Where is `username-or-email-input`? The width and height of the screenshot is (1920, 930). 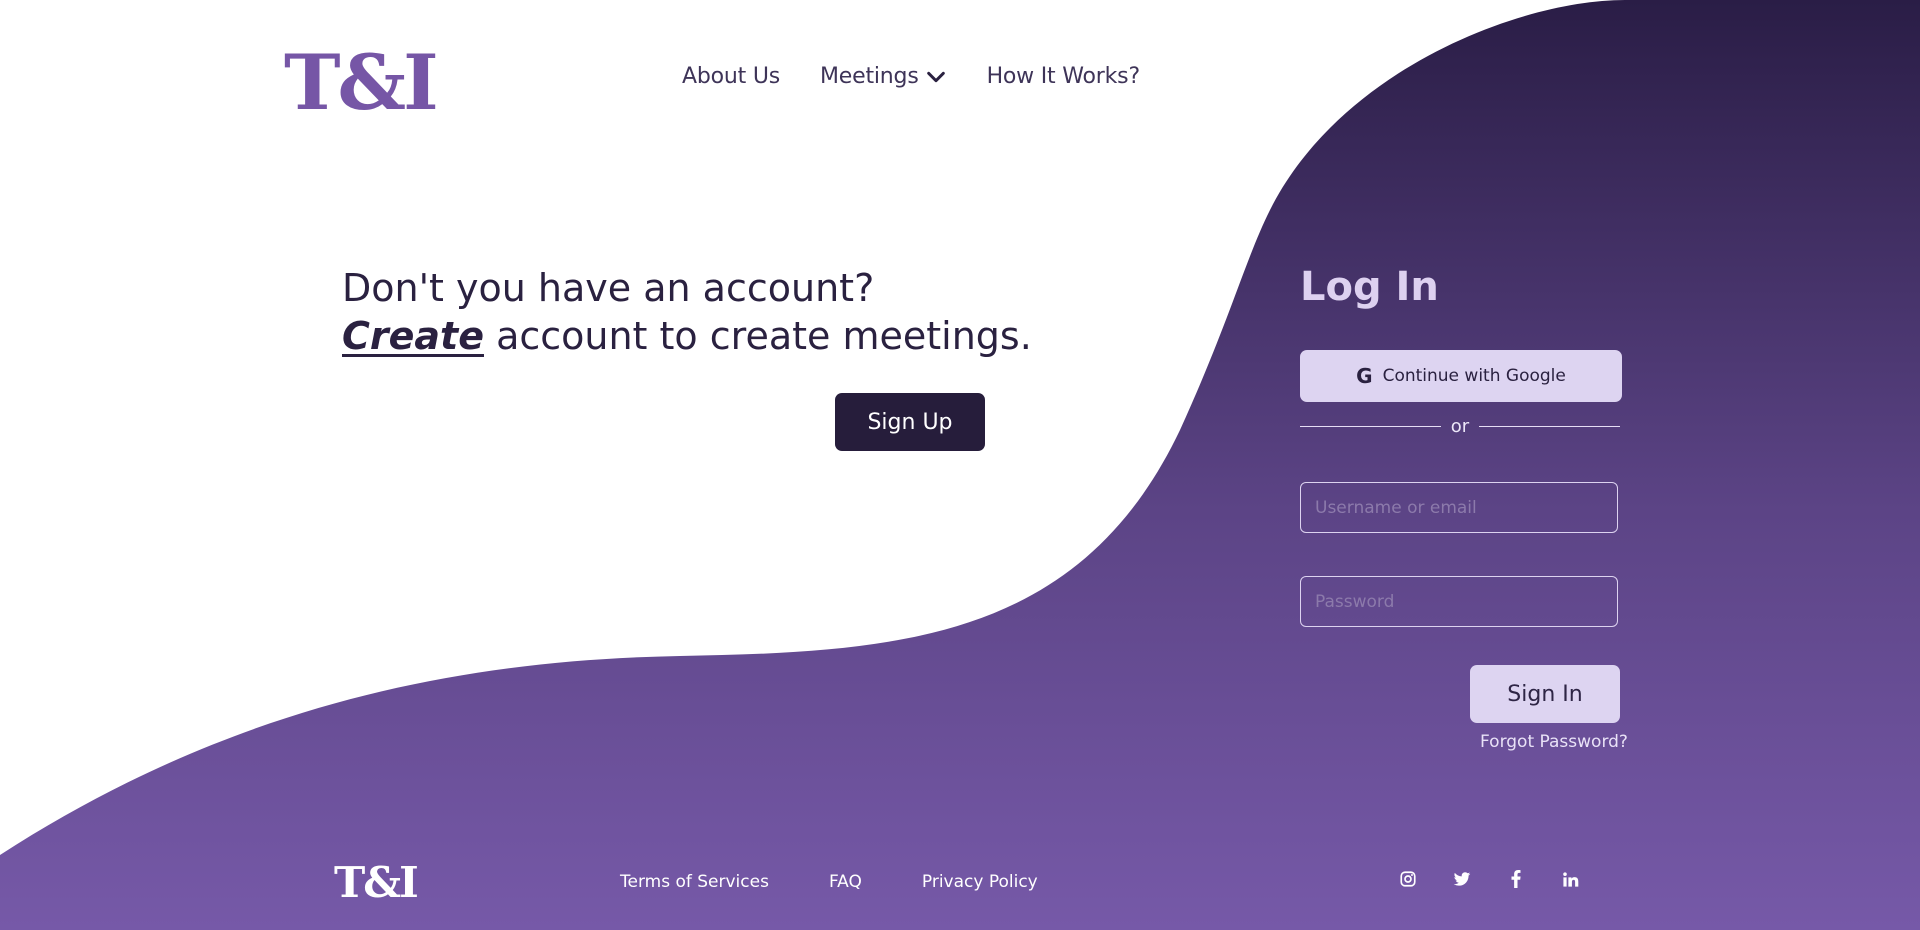
username-or-email-input is located at coordinates (1459, 507).